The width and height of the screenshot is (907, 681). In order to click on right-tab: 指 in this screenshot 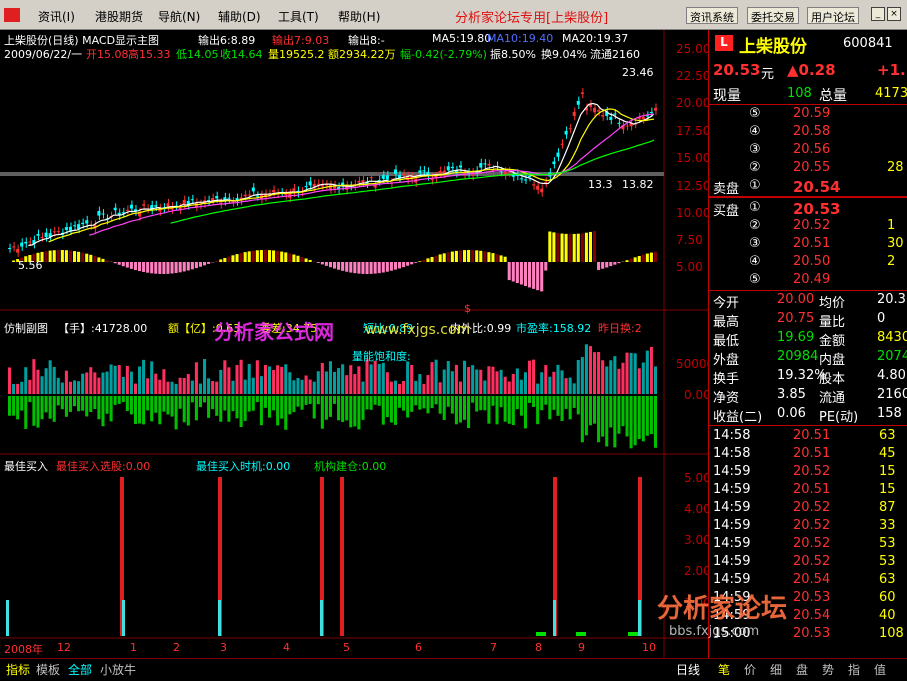, I will do `click(854, 669)`.